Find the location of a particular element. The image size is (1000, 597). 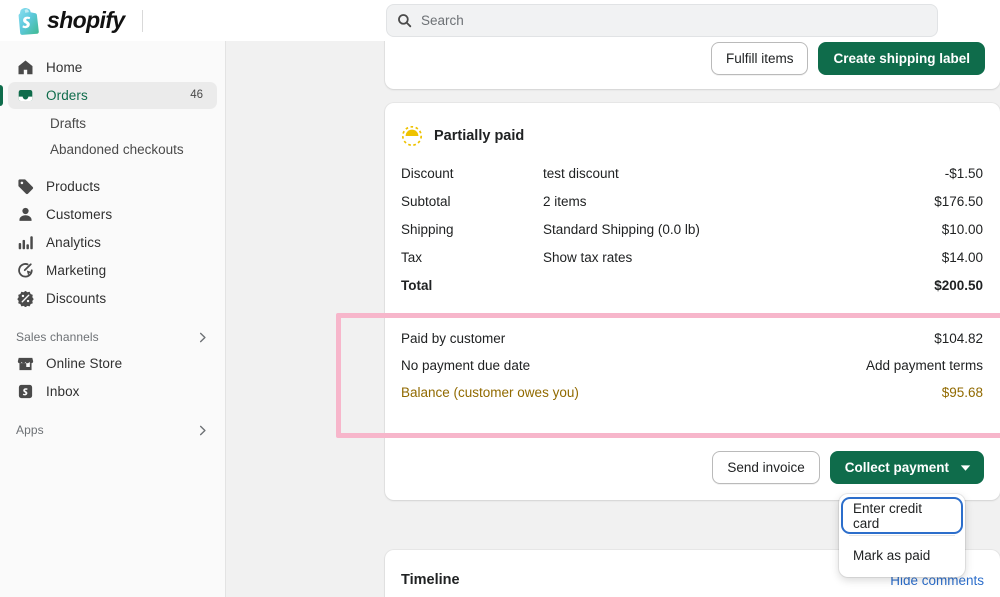

sidebar-item-marketing: Marketing is located at coordinates (112, 270).